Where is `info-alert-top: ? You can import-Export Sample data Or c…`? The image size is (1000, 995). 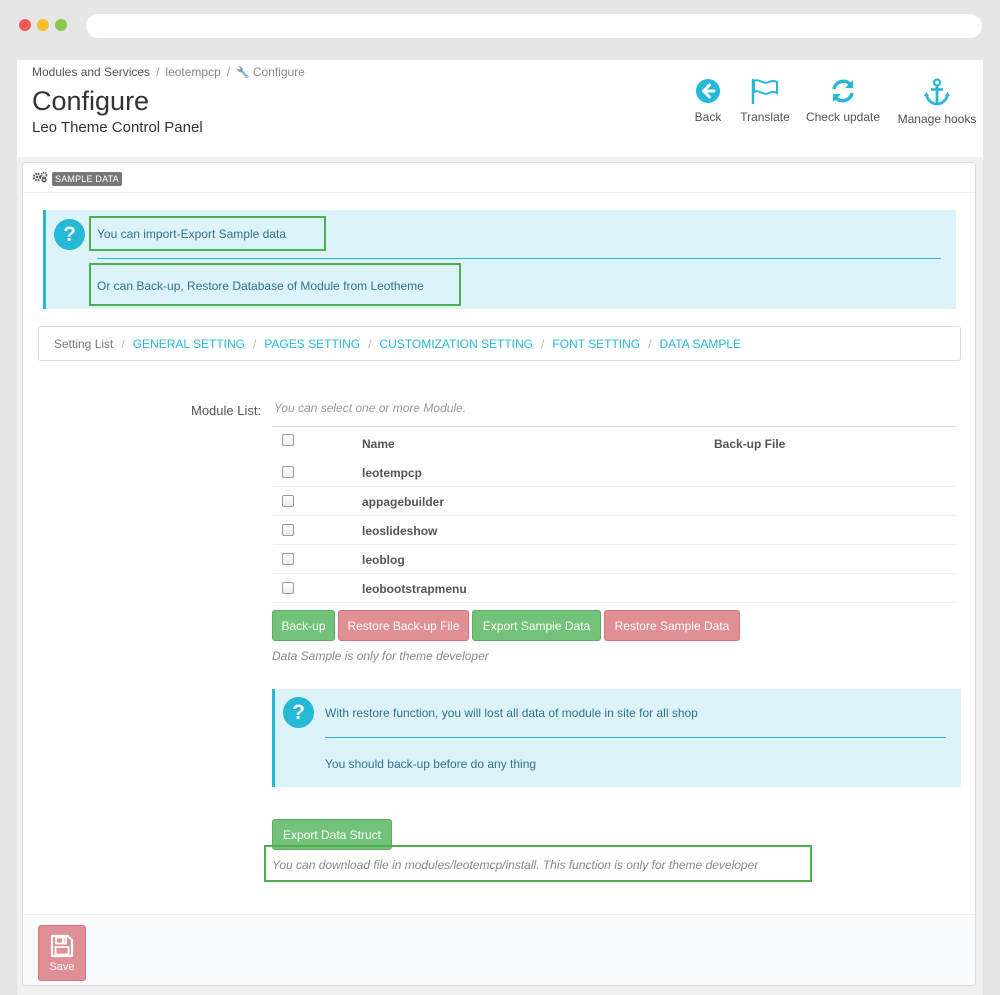
info-alert-top: ? You can import-Export Sample data Or c… is located at coordinates (499, 259).